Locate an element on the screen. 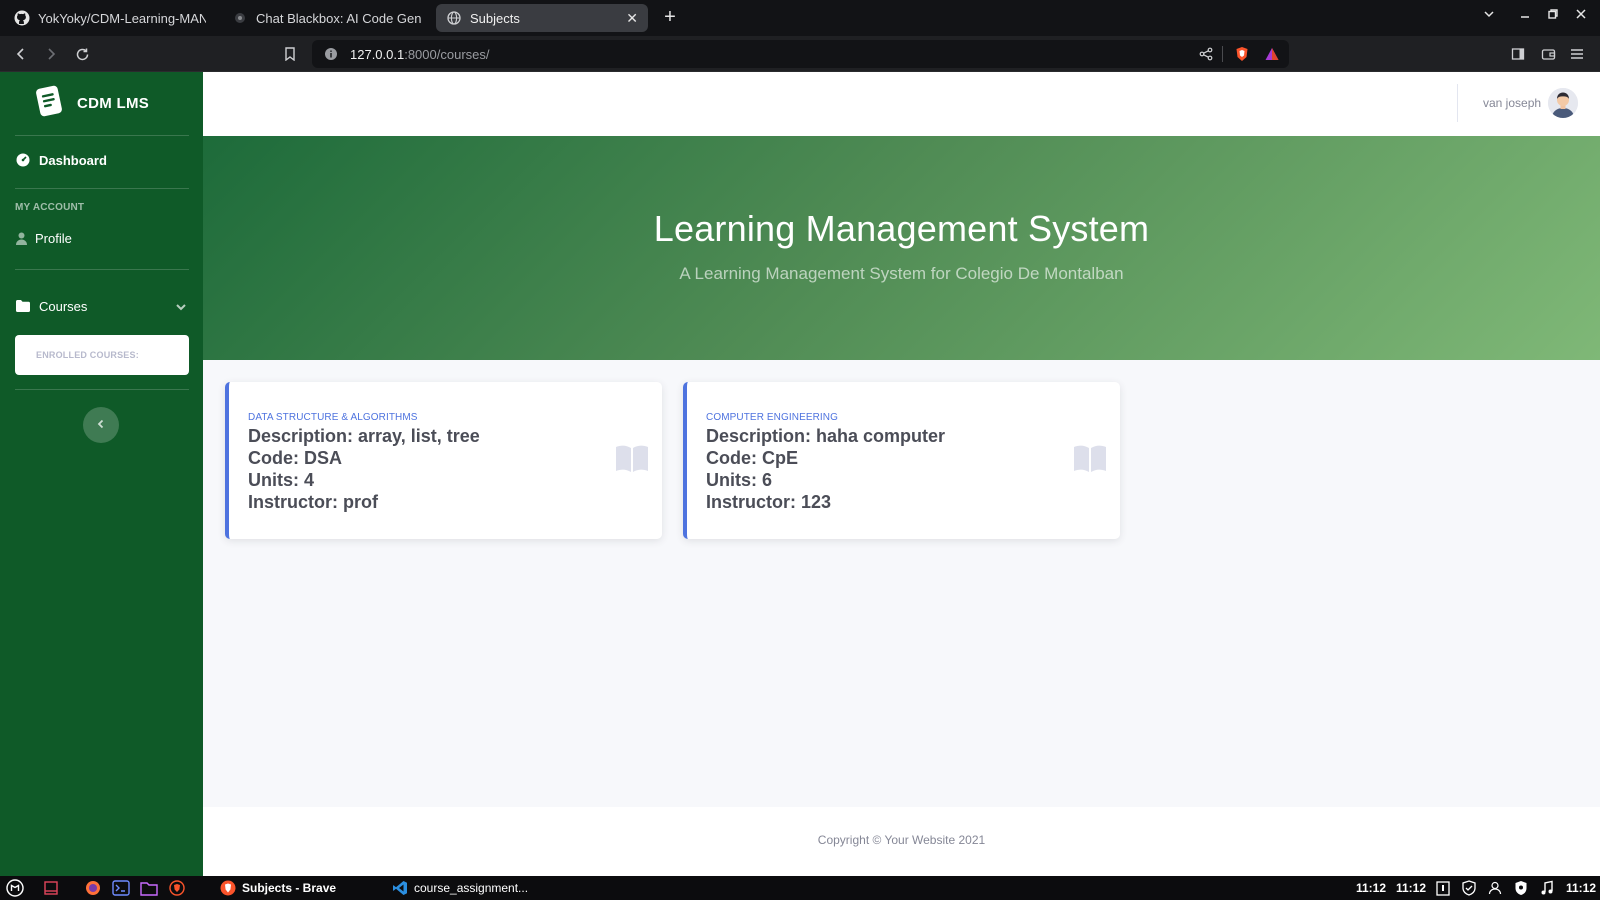  tachometer-icon is located at coordinates (23, 160).